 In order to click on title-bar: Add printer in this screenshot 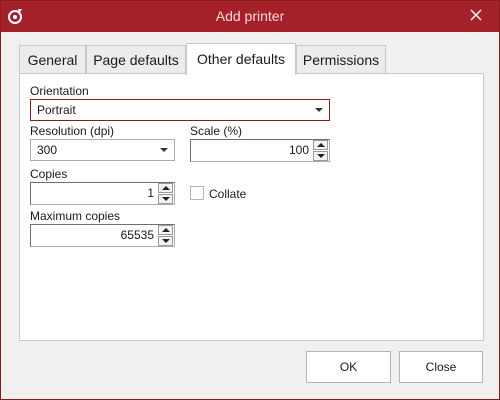, I will do `click(250, 16)`.